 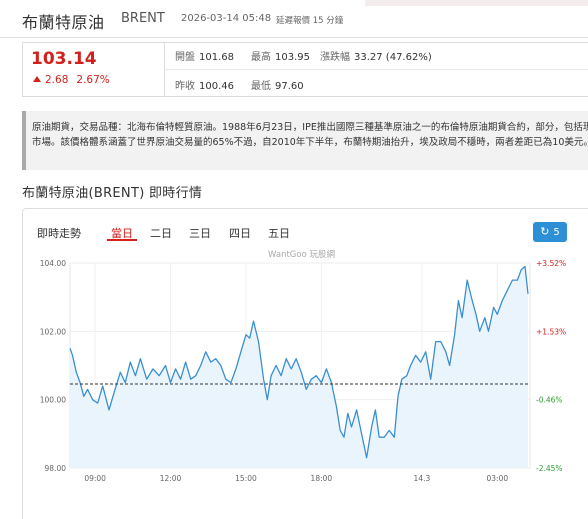 I want to click on x-tick-label: 18:00, so click(x=322, y=478).